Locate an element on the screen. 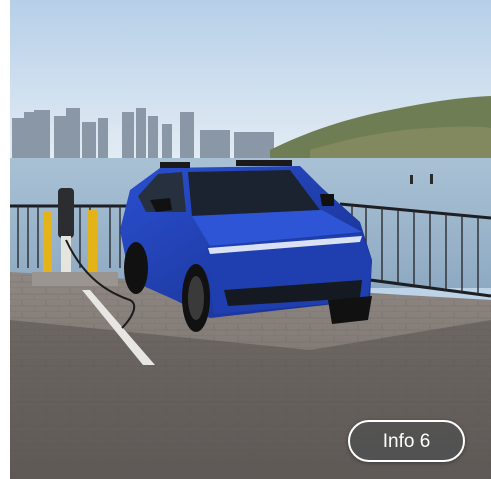 The width and height of the screenshot is (491, 479). bollard-right is located at coordinates (92, 242).